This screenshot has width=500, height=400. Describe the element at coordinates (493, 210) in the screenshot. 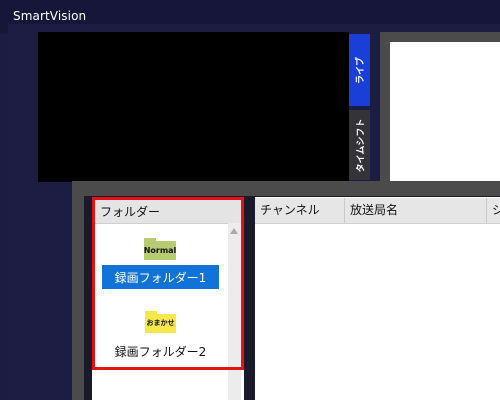

I see `column-header-truncated: シ` at that location.